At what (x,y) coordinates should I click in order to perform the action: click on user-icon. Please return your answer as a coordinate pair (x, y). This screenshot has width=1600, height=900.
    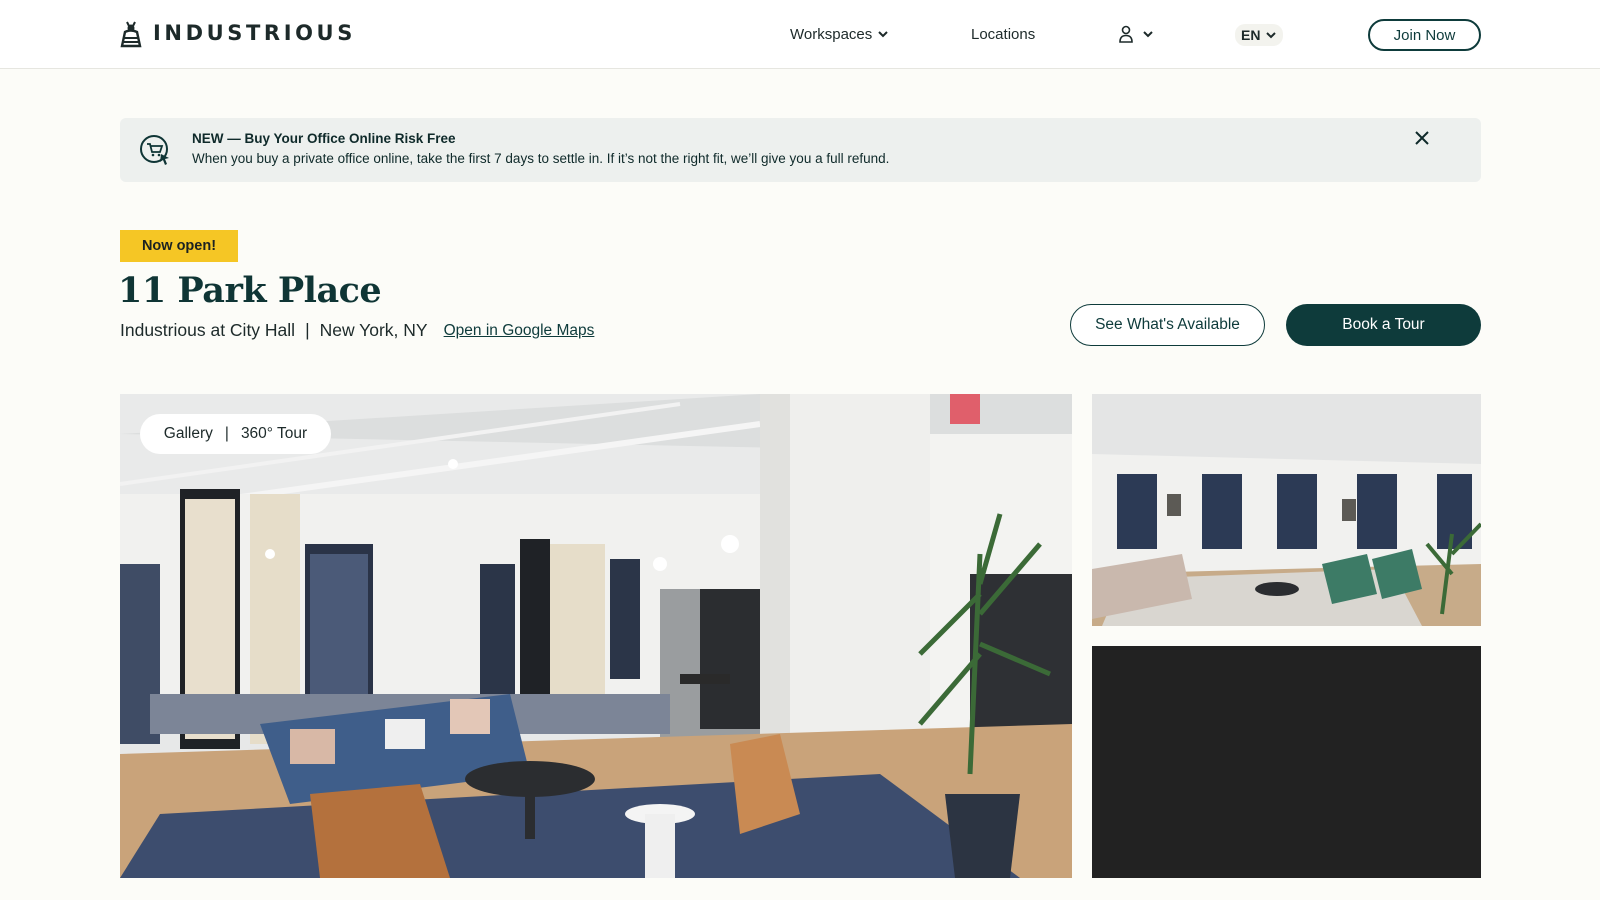
    Looking at the image, I should click on (1126, 34).